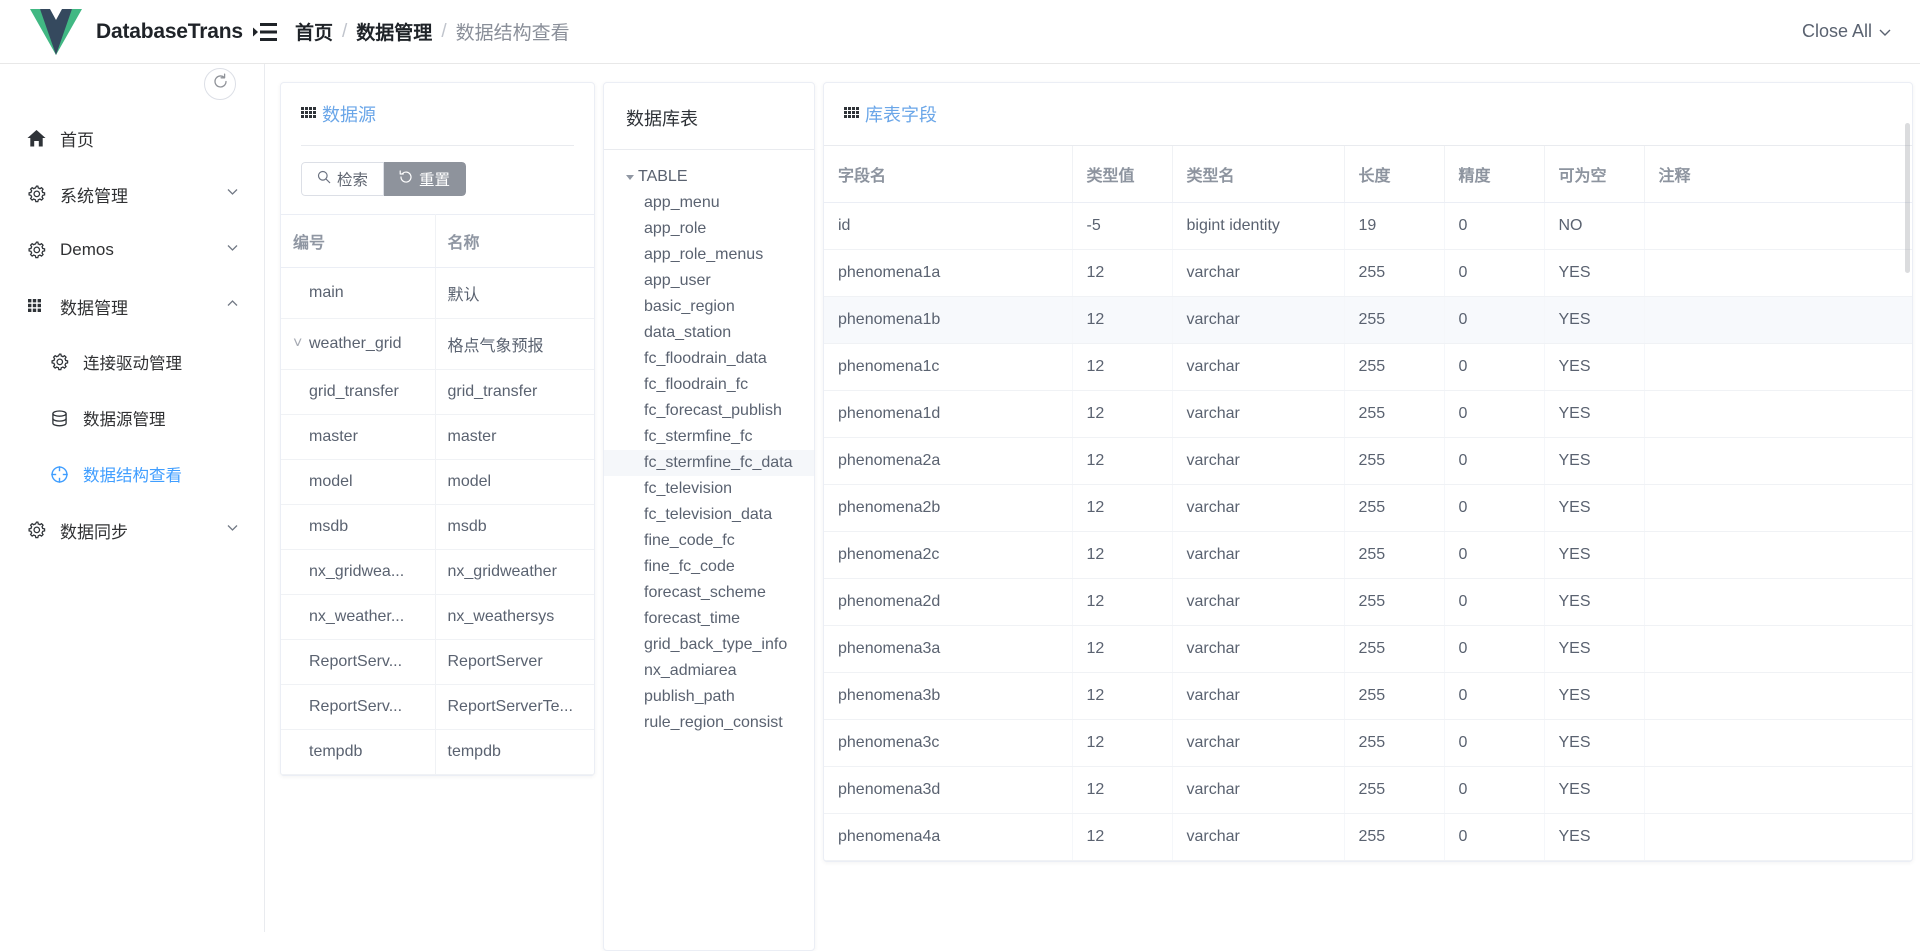  What do you see at coordinates (709, 463) in the screenshot?
I see `tree-node: fc_stermfine_fc_data` at bounding box center [709, 463].